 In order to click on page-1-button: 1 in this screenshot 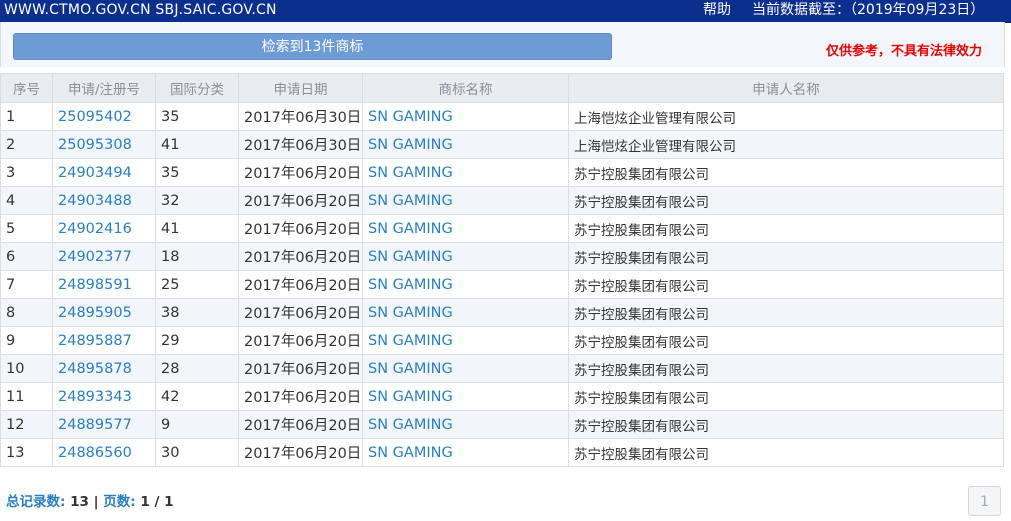, I will do `click(984, 501)`.